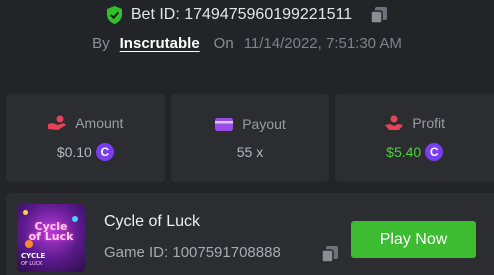  Describe the element at coordinates (33, 256) in the screenshot. I see `thumbnail-caption: CYCLE` at that location.